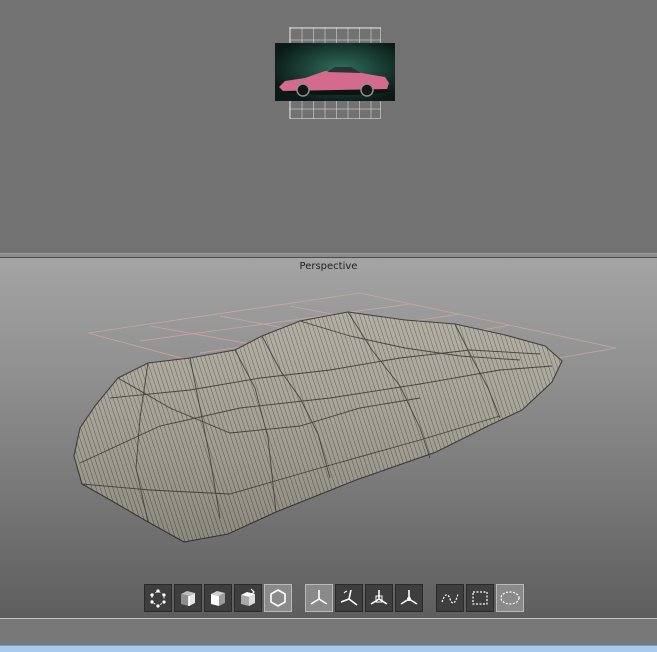 The height and width of the screenshot is (652, 657). I want to click on lasso-select-icon, so click(450, 598).